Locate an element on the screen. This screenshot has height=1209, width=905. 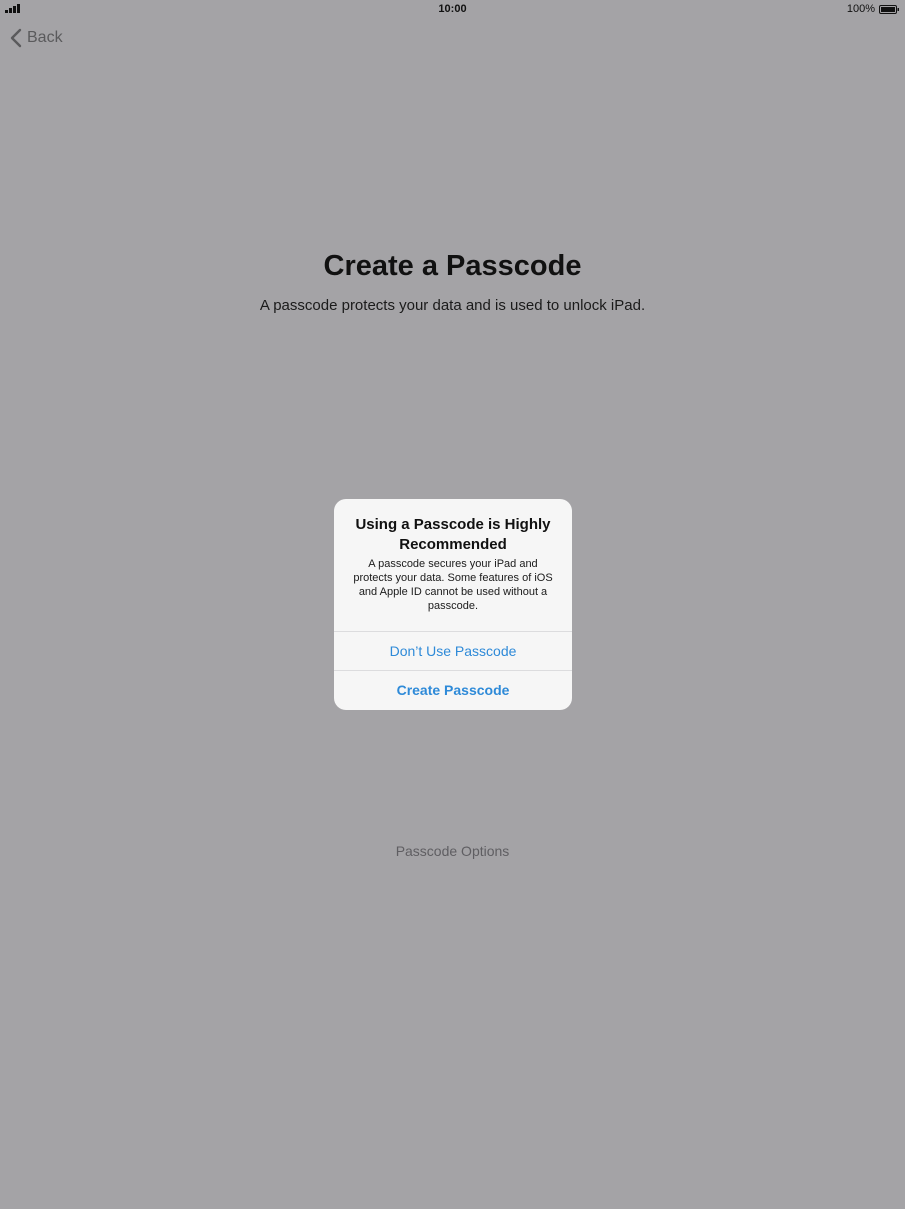
status-bar: 10:00 100% is located at coordinates (452, 9).